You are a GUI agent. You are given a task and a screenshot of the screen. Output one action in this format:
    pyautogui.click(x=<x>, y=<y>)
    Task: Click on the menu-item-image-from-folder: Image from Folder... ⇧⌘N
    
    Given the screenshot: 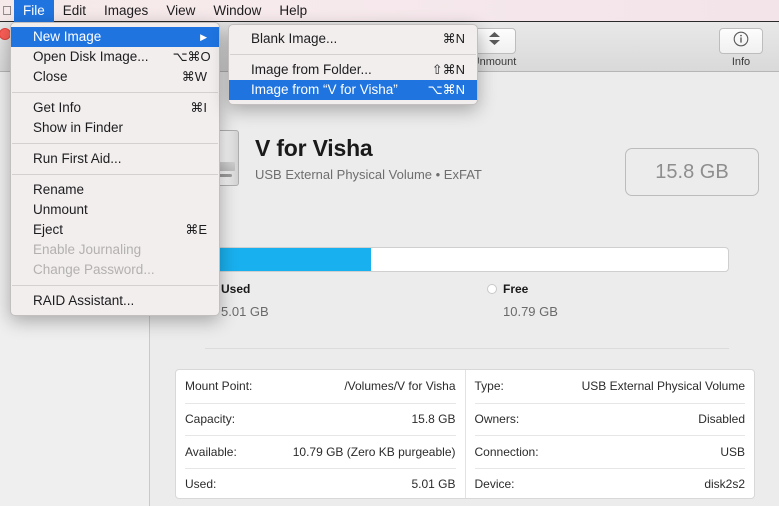 What is the action you would take?
    pyautogui.click(x=353, y=70)
    